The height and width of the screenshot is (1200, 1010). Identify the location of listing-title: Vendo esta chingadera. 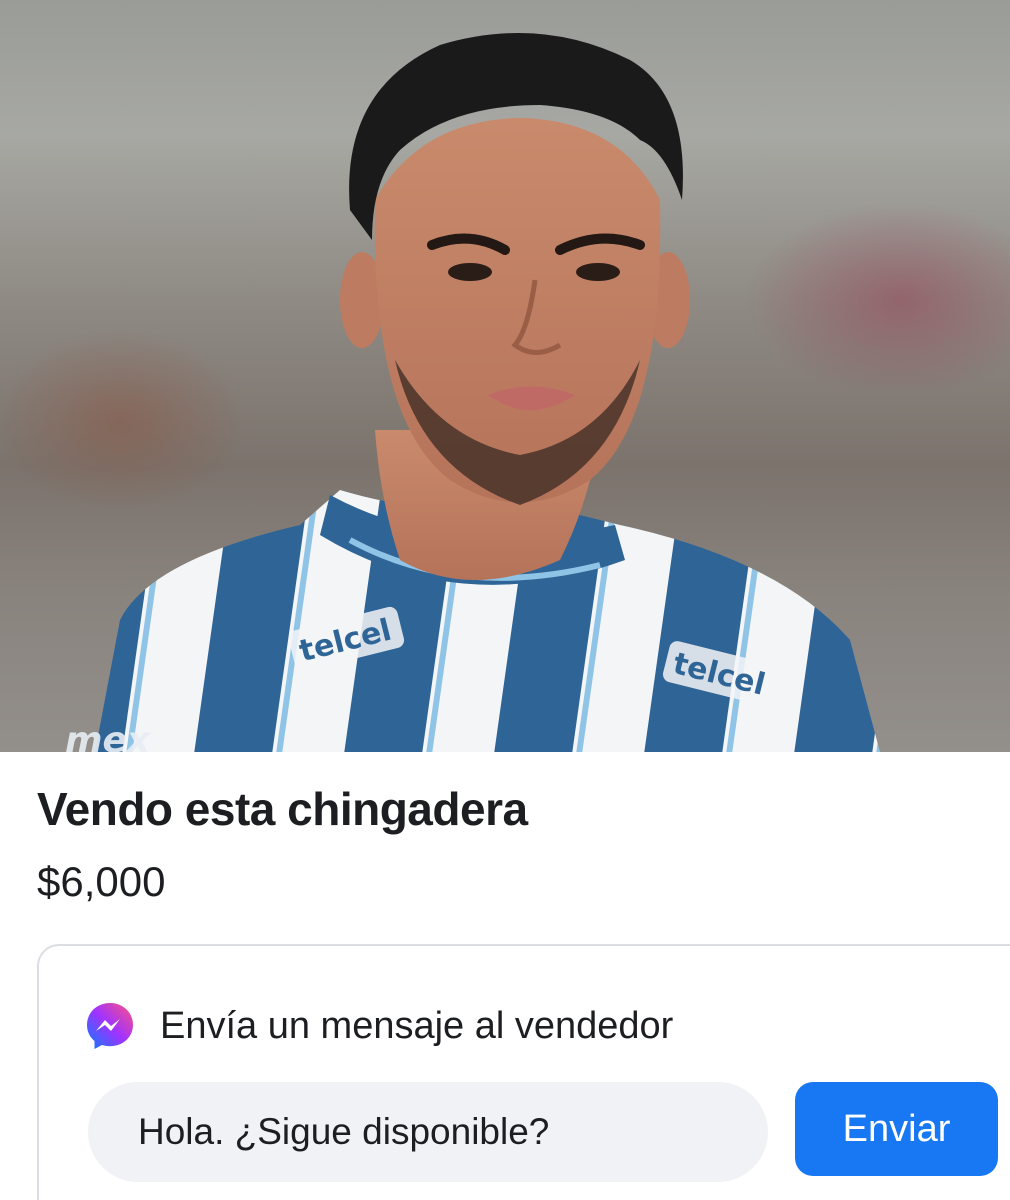
(282, 809).